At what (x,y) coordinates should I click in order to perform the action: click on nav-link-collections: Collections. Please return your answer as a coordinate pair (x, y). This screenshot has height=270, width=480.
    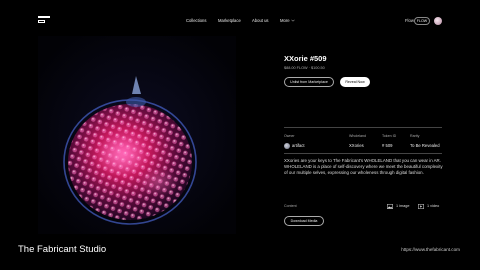
    Looking at the image, I should click on (196, 20).